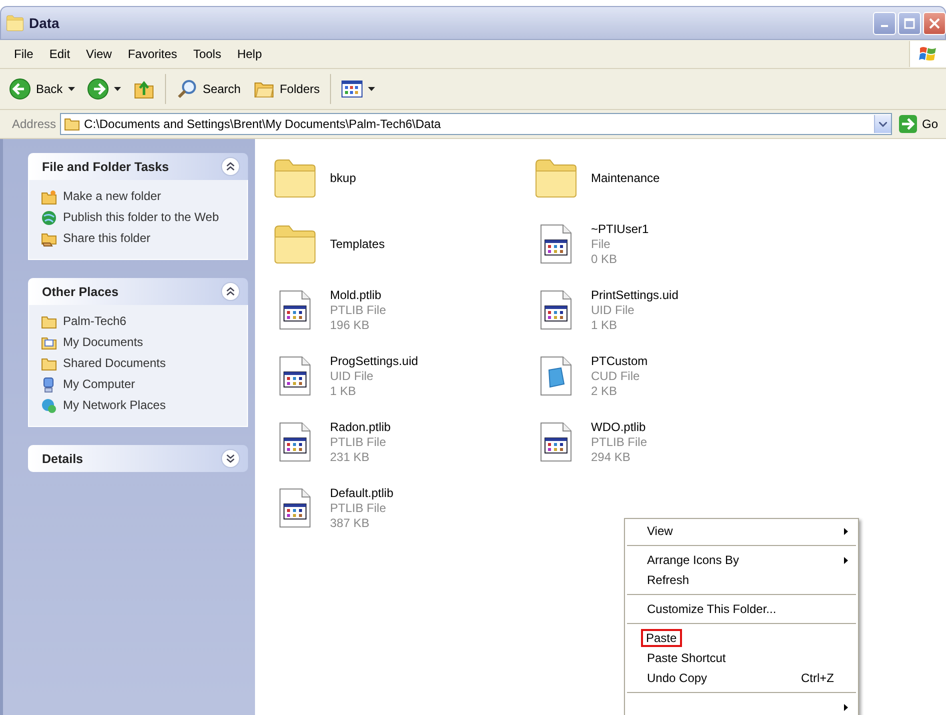 The width and height of the screenshot is (946, 715). Describe the element at coordinates (138, 458) in the screenshot. I see `panel-header: Details` at that location.